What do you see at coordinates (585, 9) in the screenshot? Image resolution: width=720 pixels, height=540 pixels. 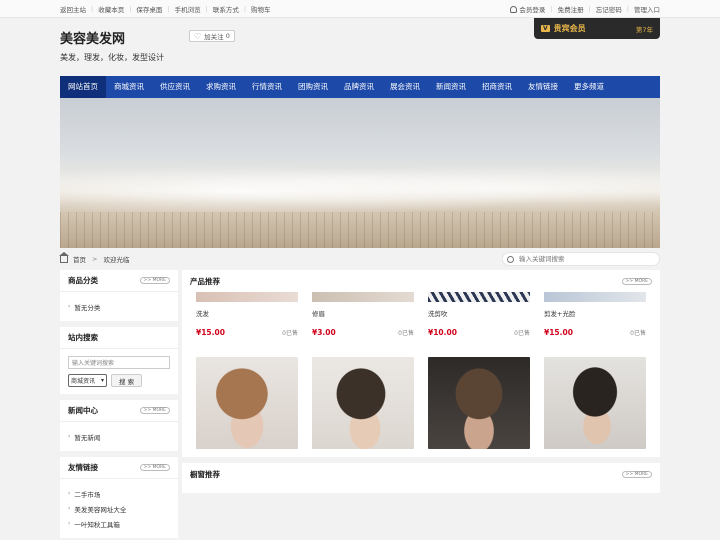 I see `topbar-right-links: 会员登录 | 免费注册 | 忘记密码 | 管理入口` at bounding box center [585, 9].